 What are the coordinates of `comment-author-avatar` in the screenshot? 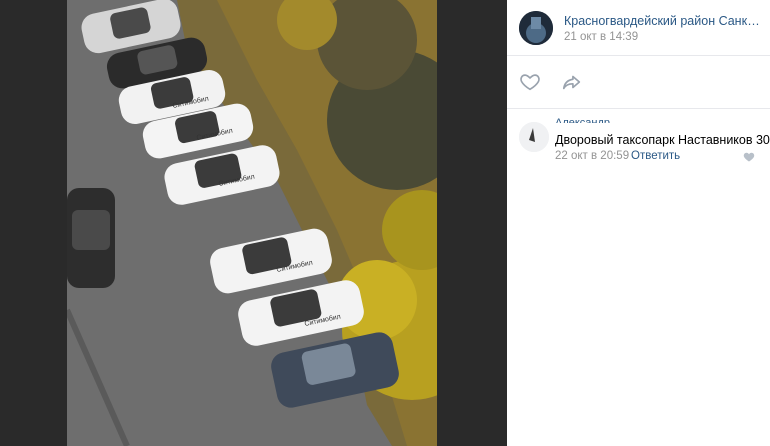 It's located at (534, 137).